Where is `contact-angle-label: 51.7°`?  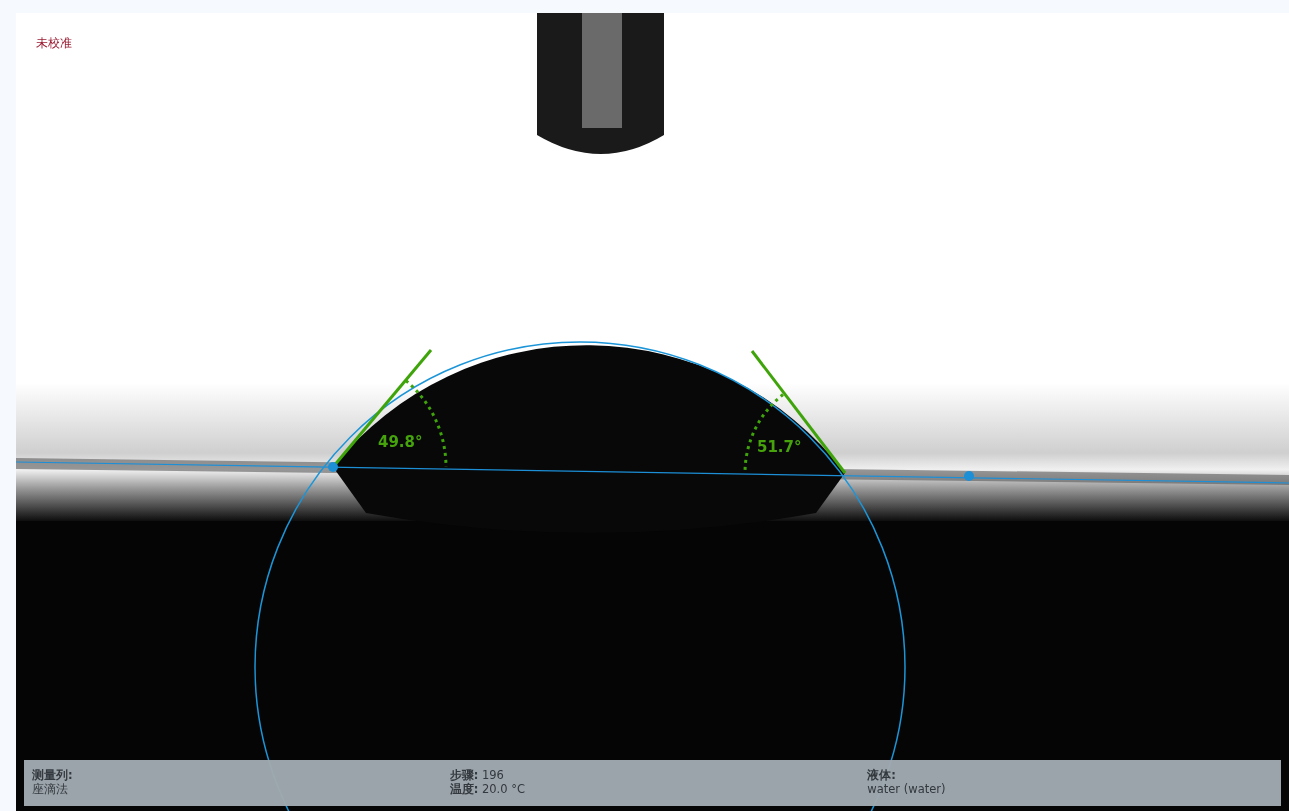
contact-angle-label: 51.7° is located at coordinates (779, 447).